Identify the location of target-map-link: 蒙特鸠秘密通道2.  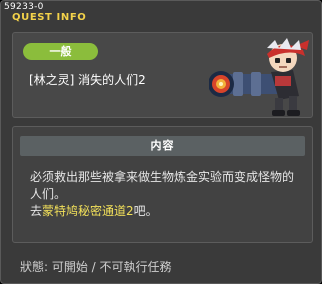
(88, 211).